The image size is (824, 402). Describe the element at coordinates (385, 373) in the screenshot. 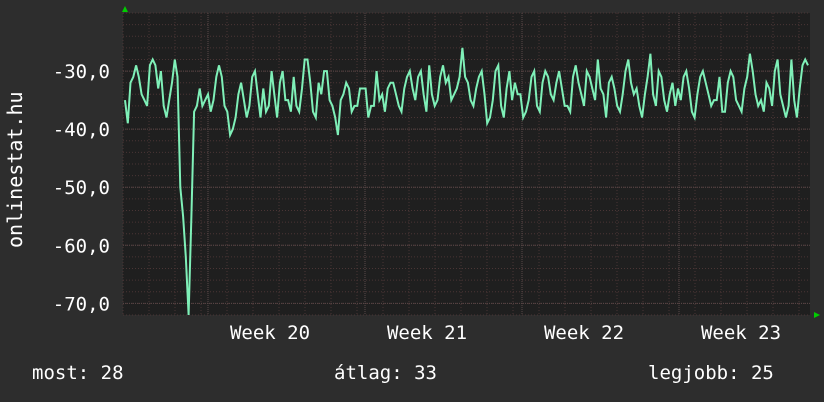

I see `stat-average: átlag: 33` at that location.